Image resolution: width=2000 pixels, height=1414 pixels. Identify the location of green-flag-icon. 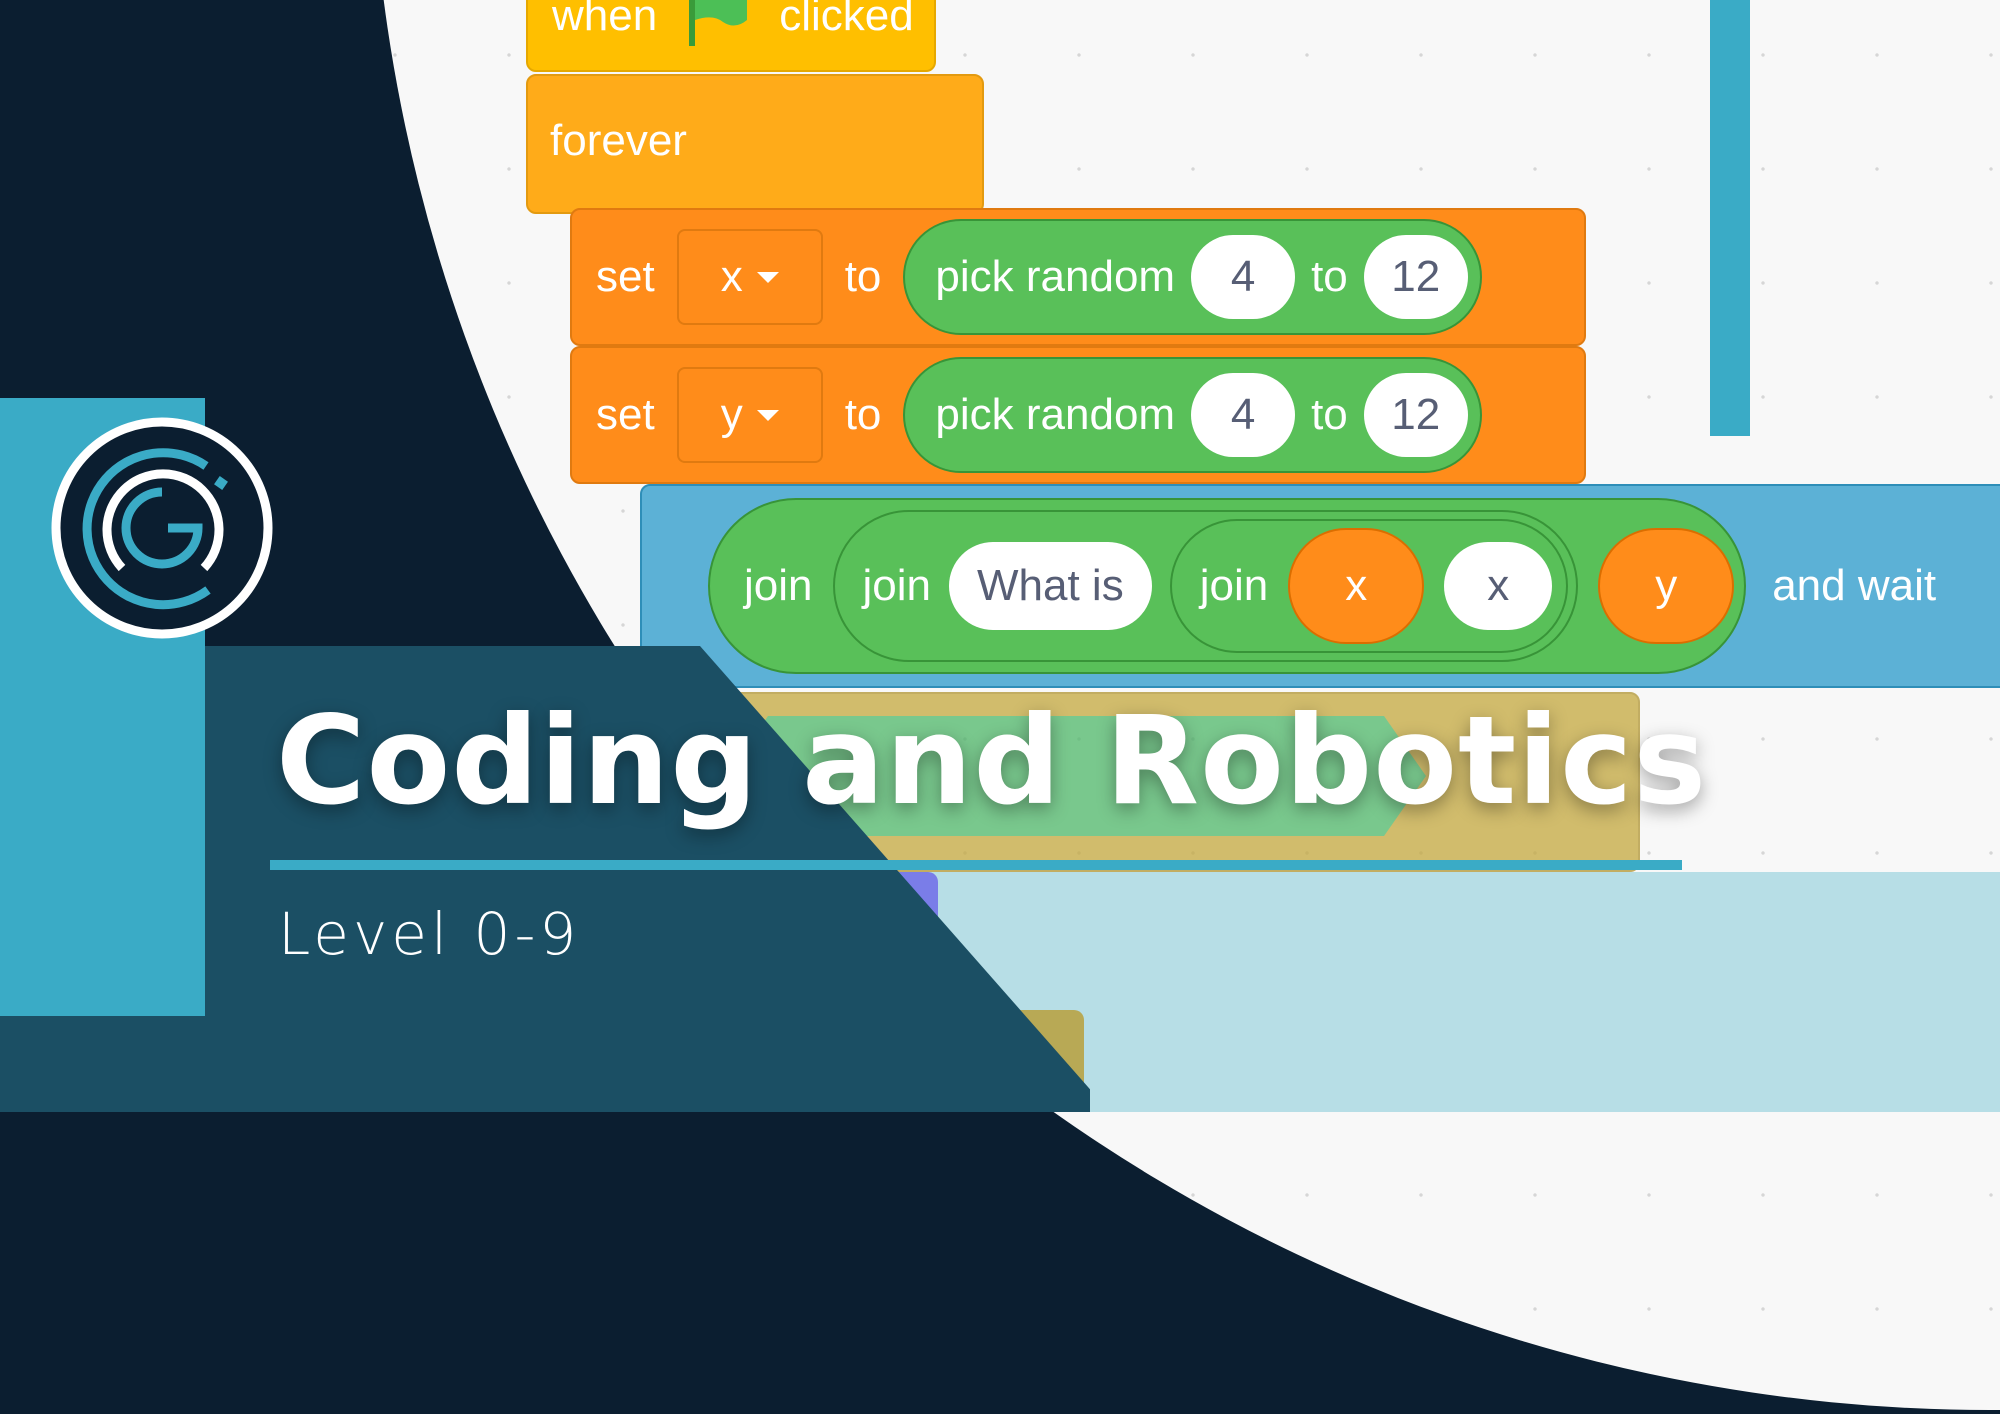
(718, 23).